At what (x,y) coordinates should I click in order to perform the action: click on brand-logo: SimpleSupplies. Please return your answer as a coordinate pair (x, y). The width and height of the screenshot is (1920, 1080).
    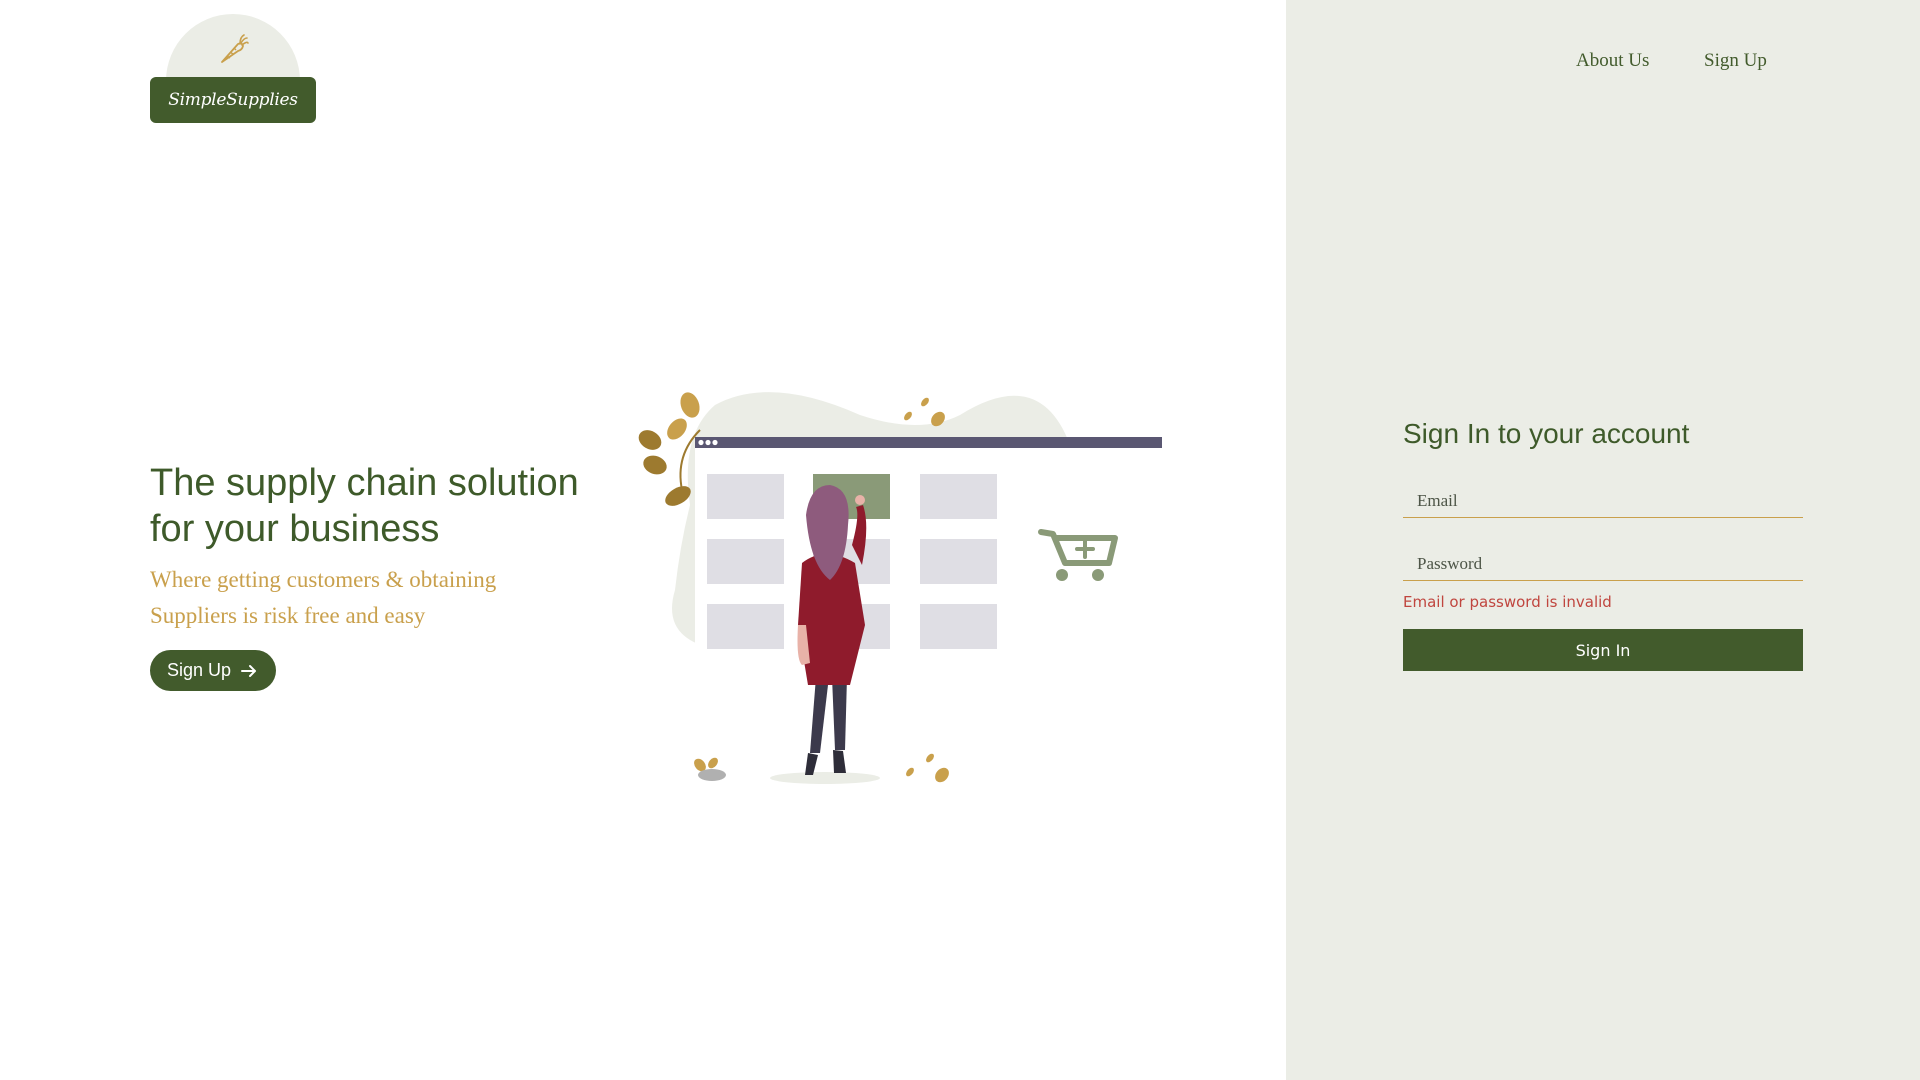
    Looking at the image, I should click on (233, 69).